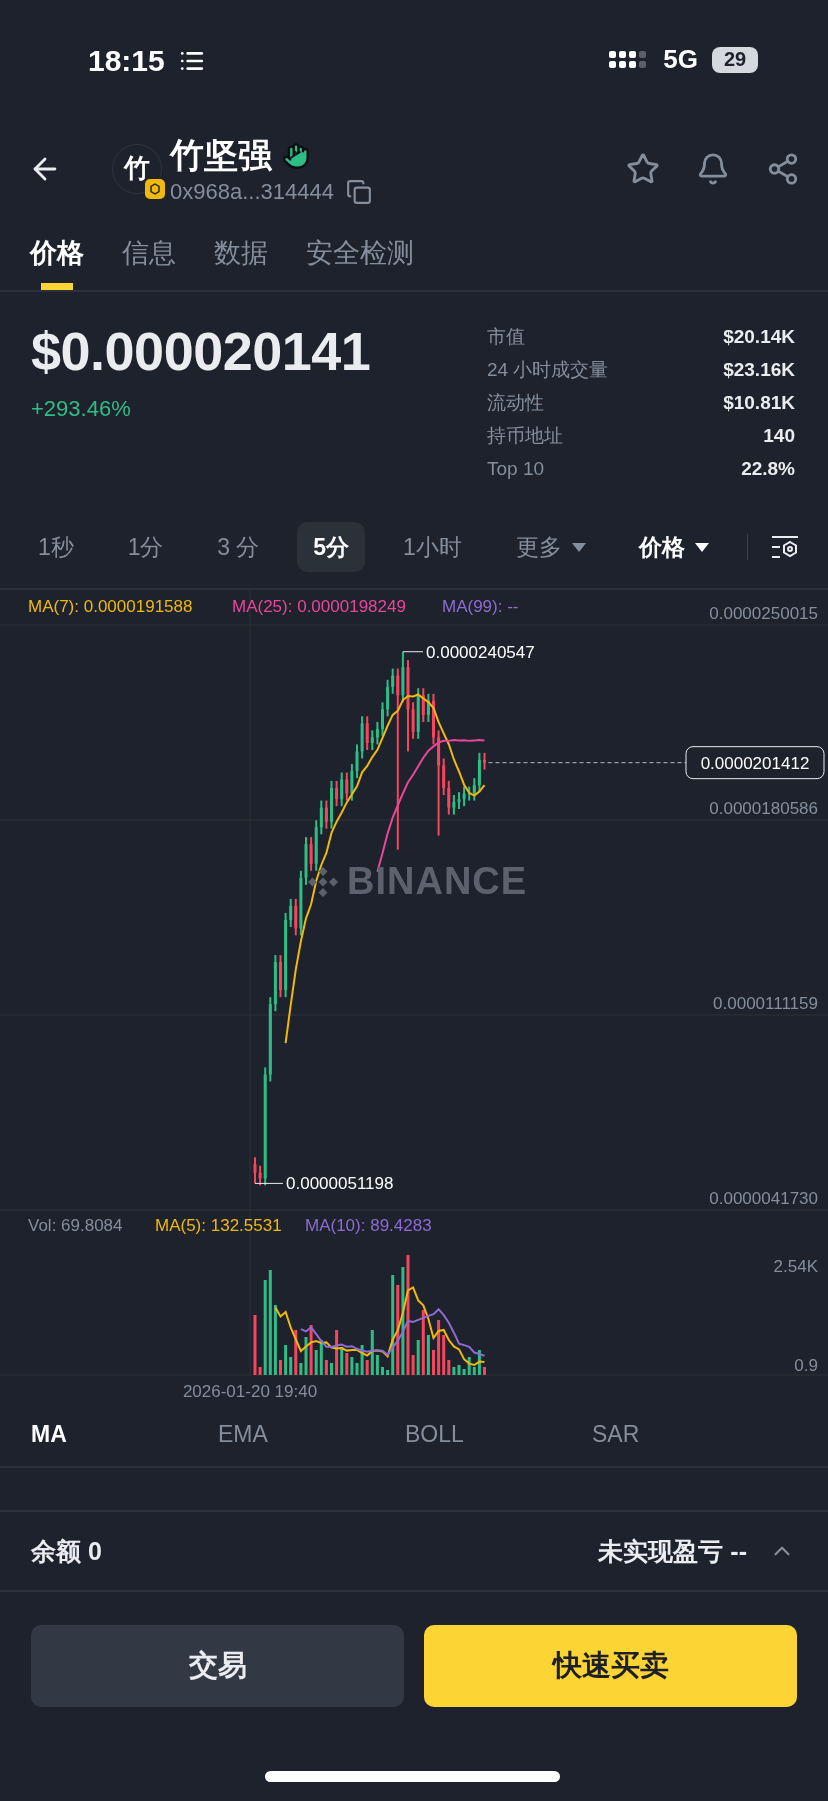 Image resolution: width=828 pixels, height=1801 pixels. What do you see at coordinates (785, 547) in the screenshot?
I see `chart-settings-icon` at bounding box center [785, 547].